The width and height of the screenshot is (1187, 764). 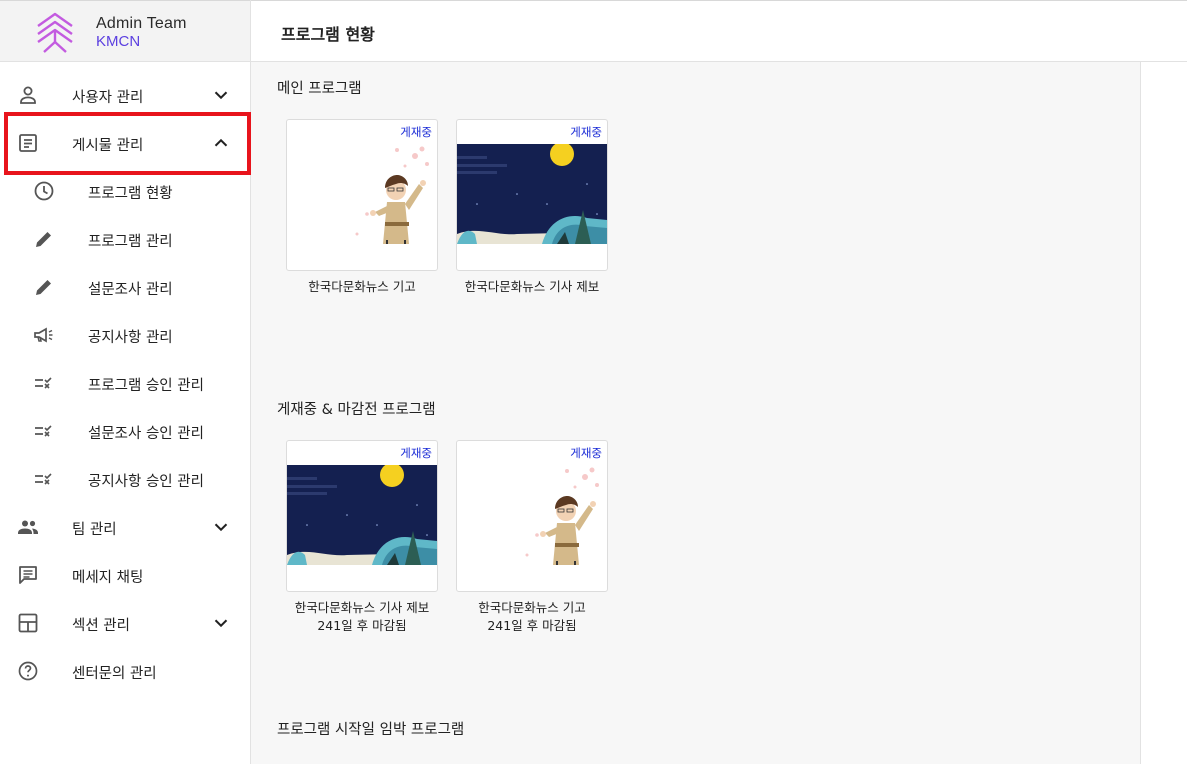 I want to click on brand-header: Admin Team KMCN, so click(x=125, y=31).